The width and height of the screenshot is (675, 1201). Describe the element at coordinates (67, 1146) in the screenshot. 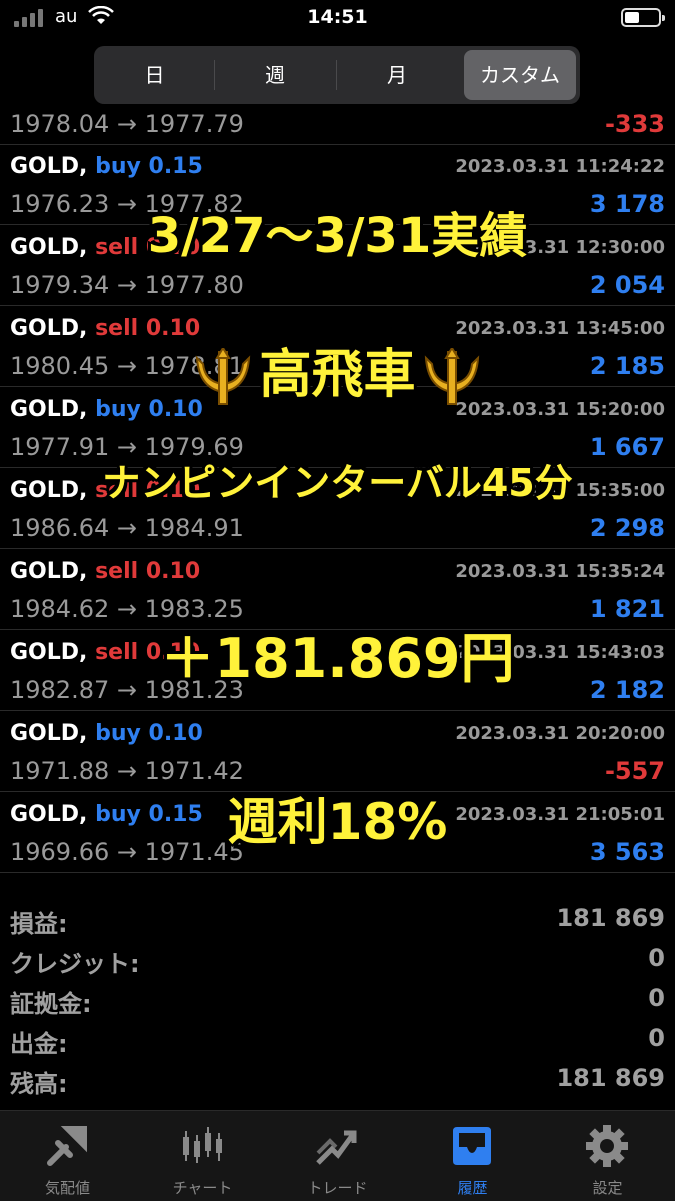

I see `quotes-icon` at that location.